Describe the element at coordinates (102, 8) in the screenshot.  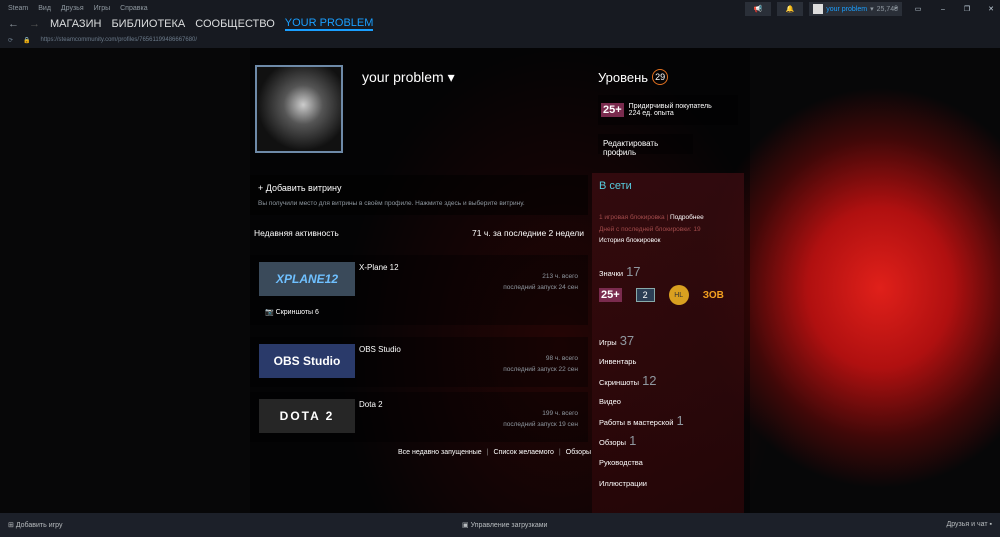
I see `menu-games: Игры` at that location.